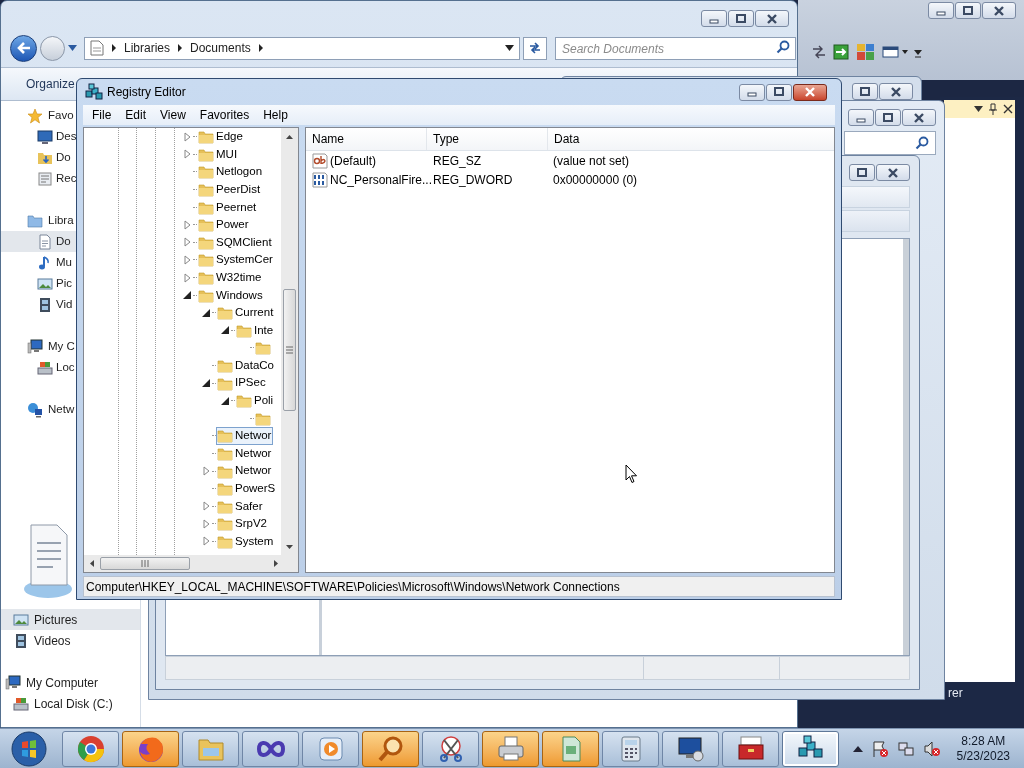 This screenshot has height=768, width=1024. Describe the element at coordinates (819, 52) in the screenshot. I see `arrows-icon` at that location.